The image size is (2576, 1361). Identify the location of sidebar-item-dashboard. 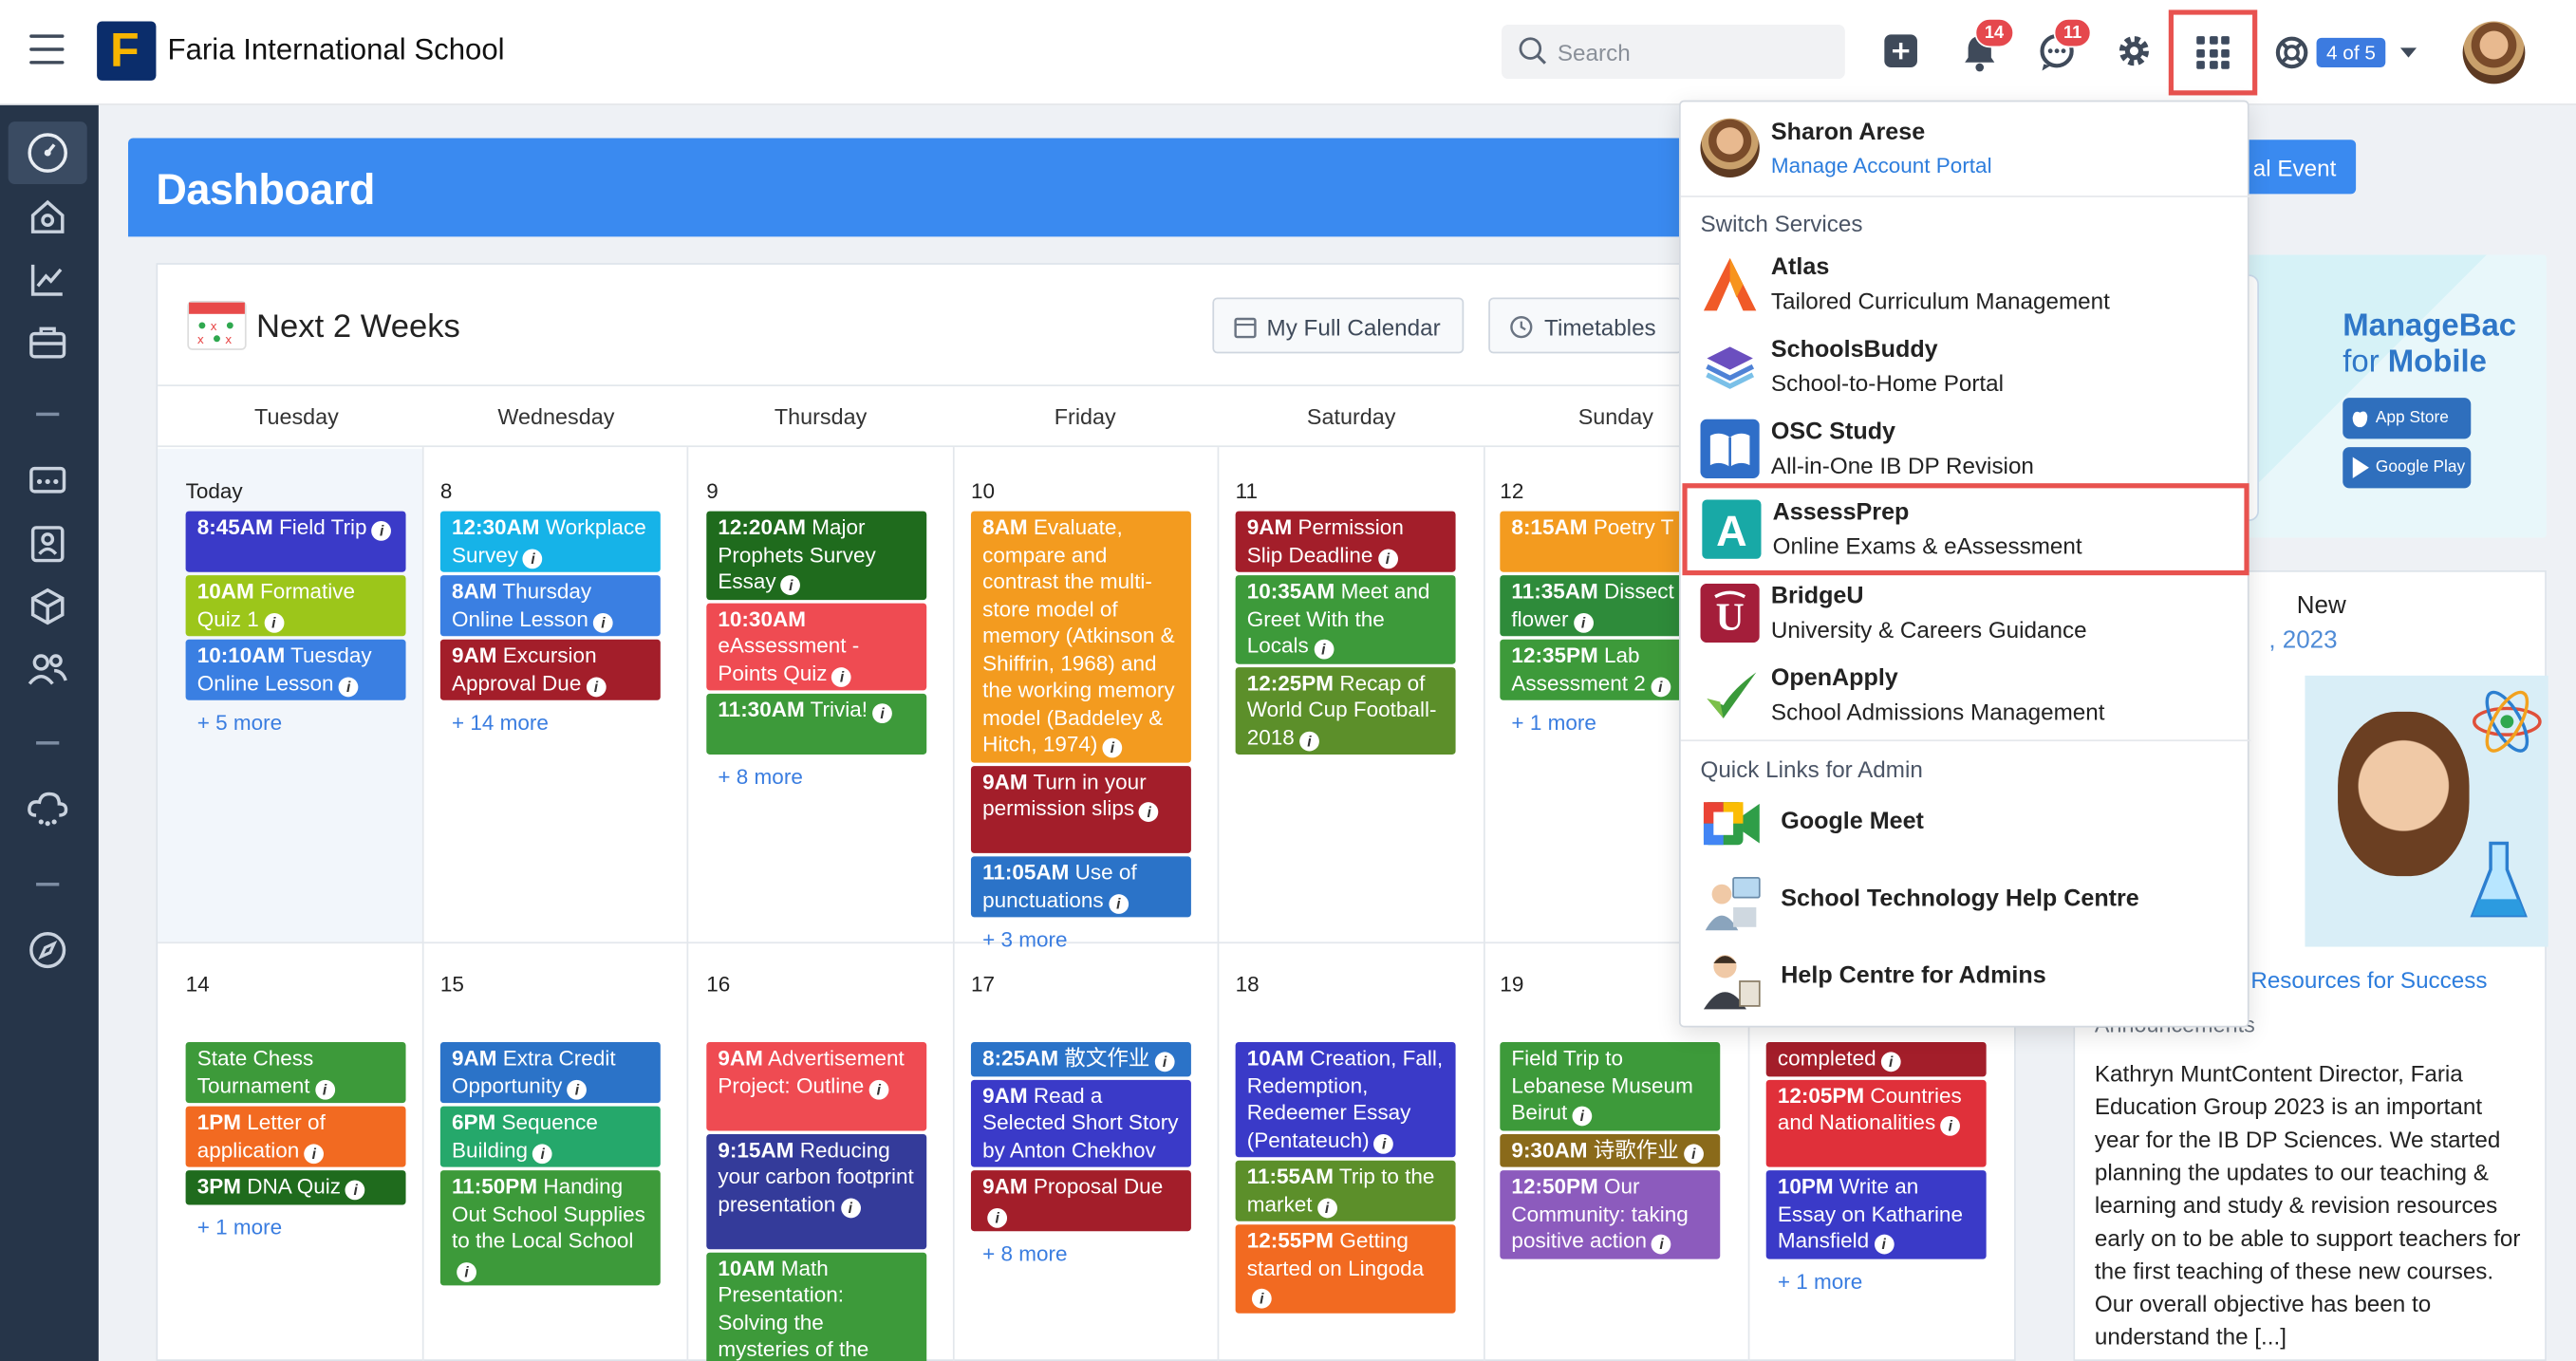
(48, 152).